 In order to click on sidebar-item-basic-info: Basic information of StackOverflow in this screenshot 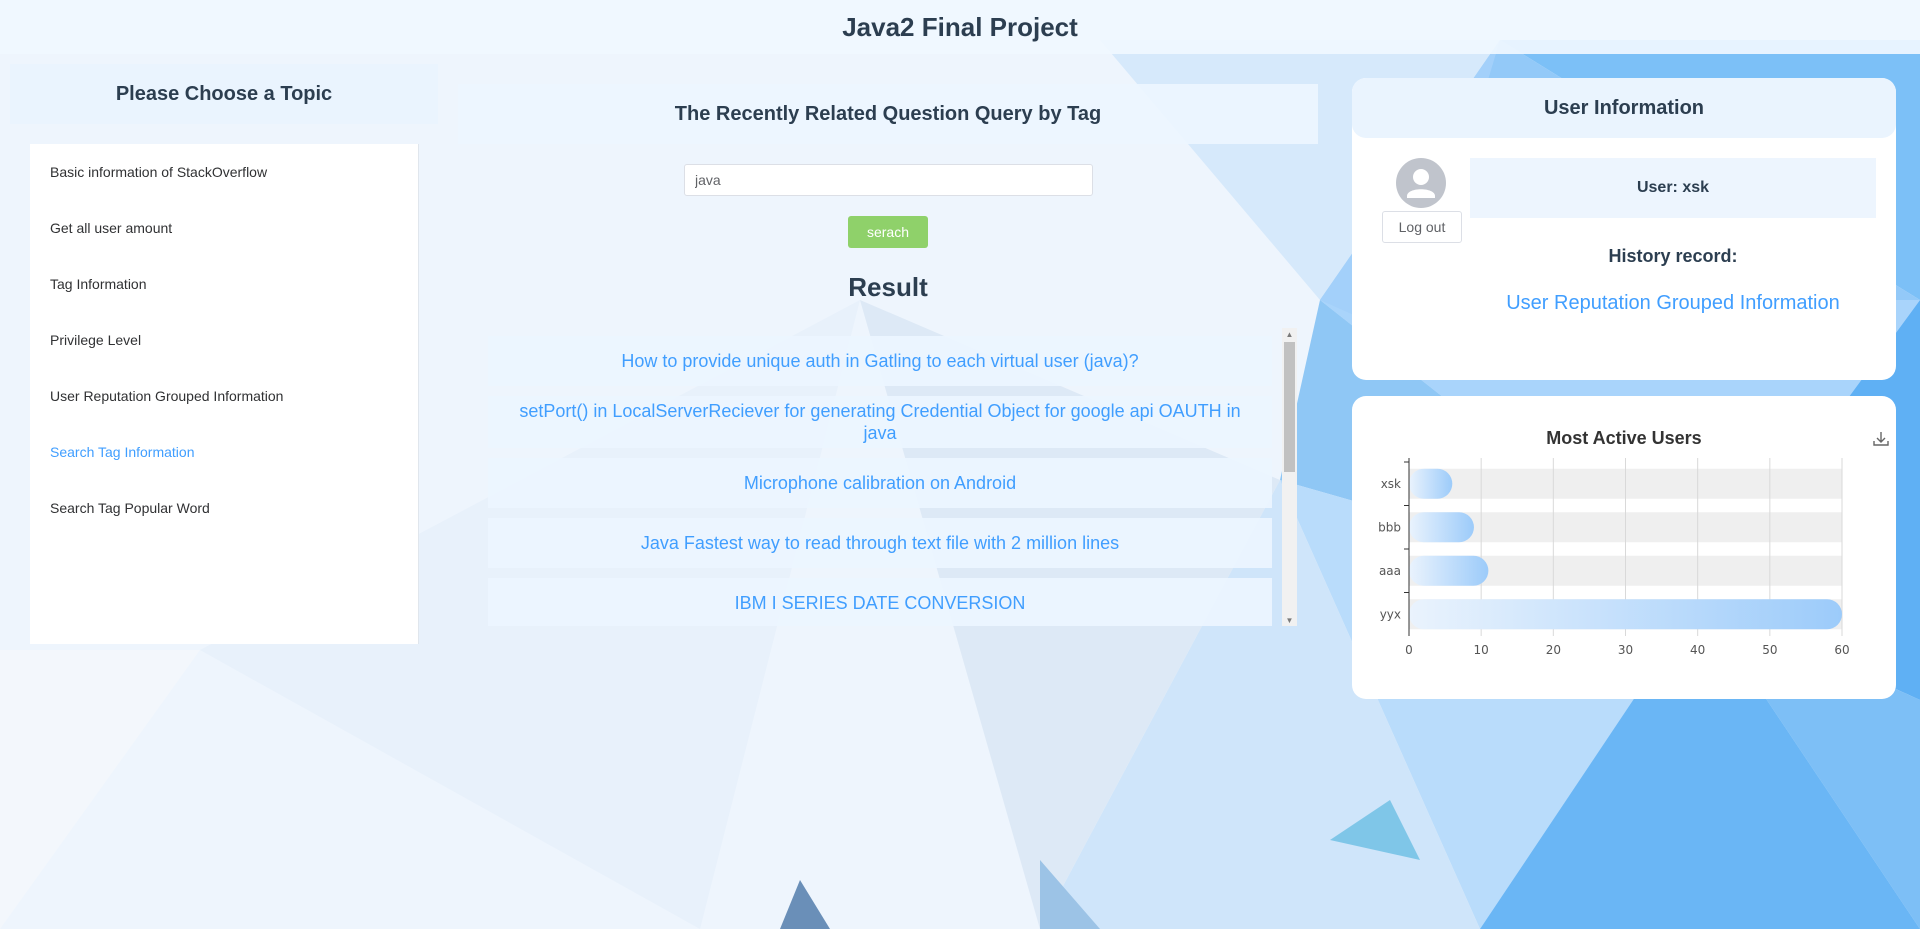, I will do `click(224, 172)`.